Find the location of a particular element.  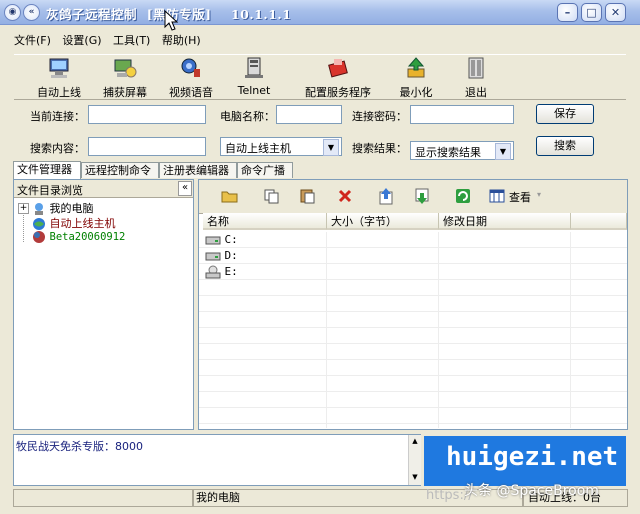

upload-icon is located at coordinates (386, 196).